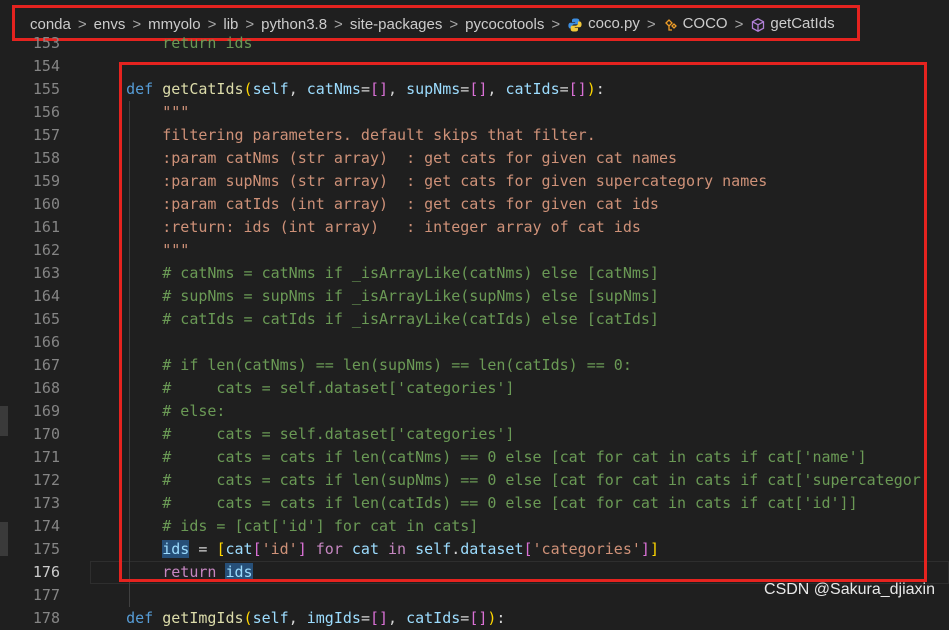 Image resolution: width=949 pixels, height=630 pixels. Describe the element at coordinates (46, 273) in the screenshot. I see `line-number: 163` at that location.